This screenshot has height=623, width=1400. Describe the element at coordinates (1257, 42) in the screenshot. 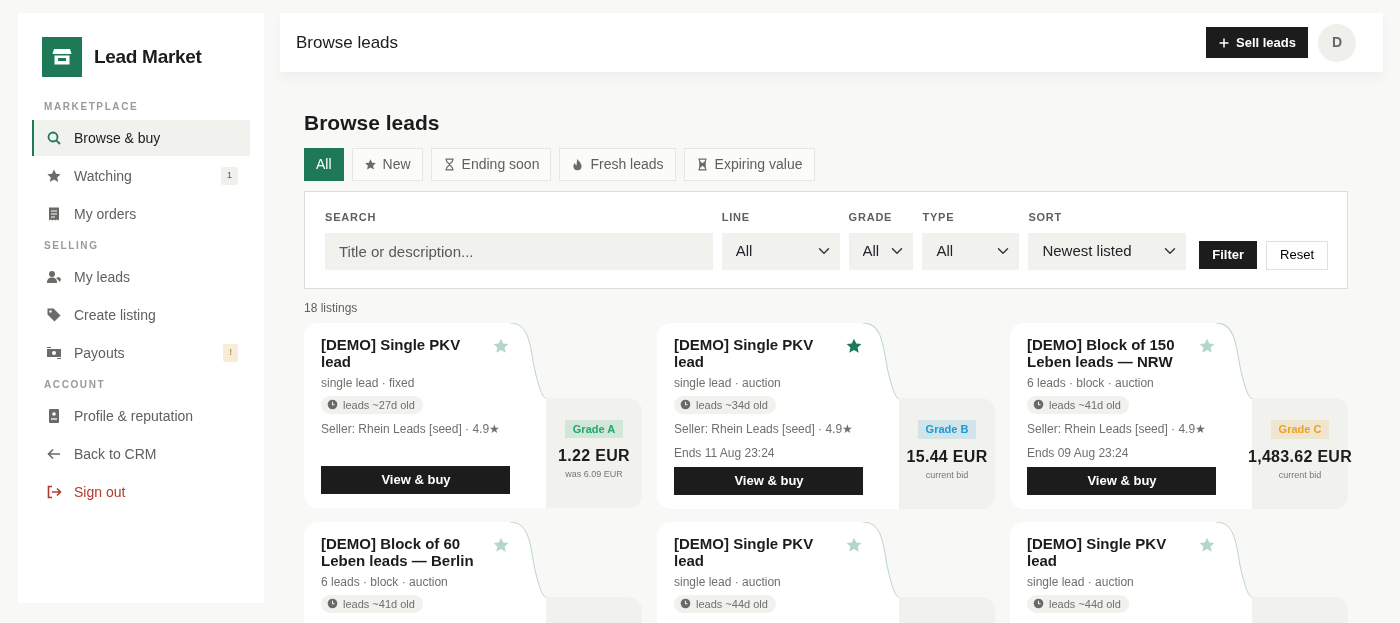

I see `sell-leads-button: Sell leads` at that location.